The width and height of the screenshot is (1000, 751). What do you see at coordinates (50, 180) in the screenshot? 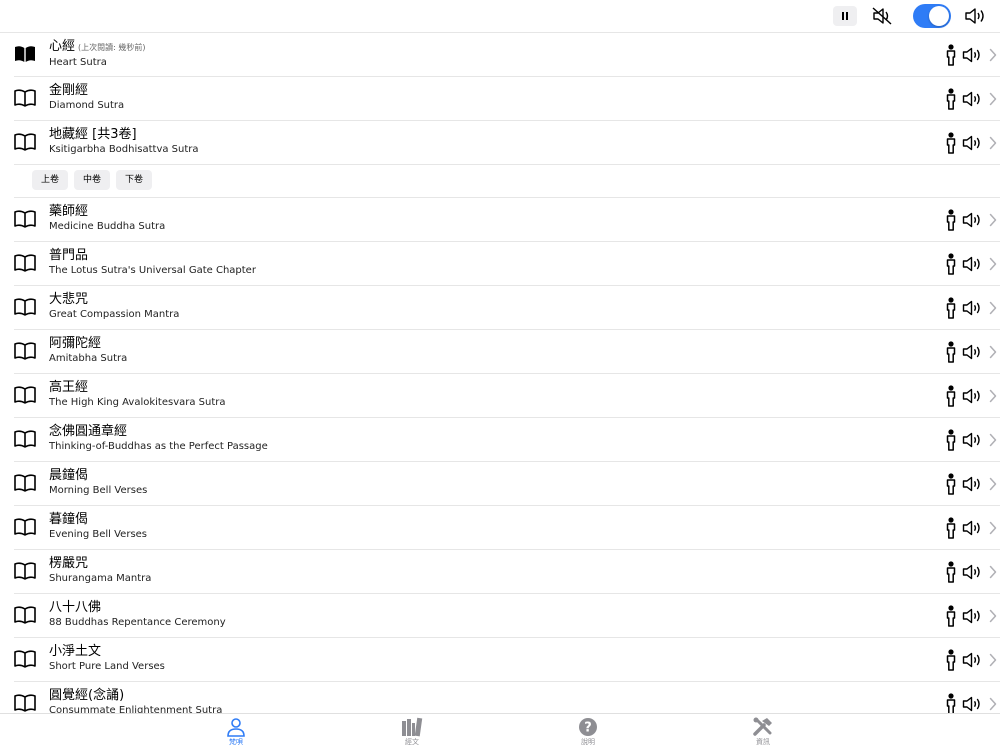
I see `volume-chip: 上卷` at bounding box center [50, 180].